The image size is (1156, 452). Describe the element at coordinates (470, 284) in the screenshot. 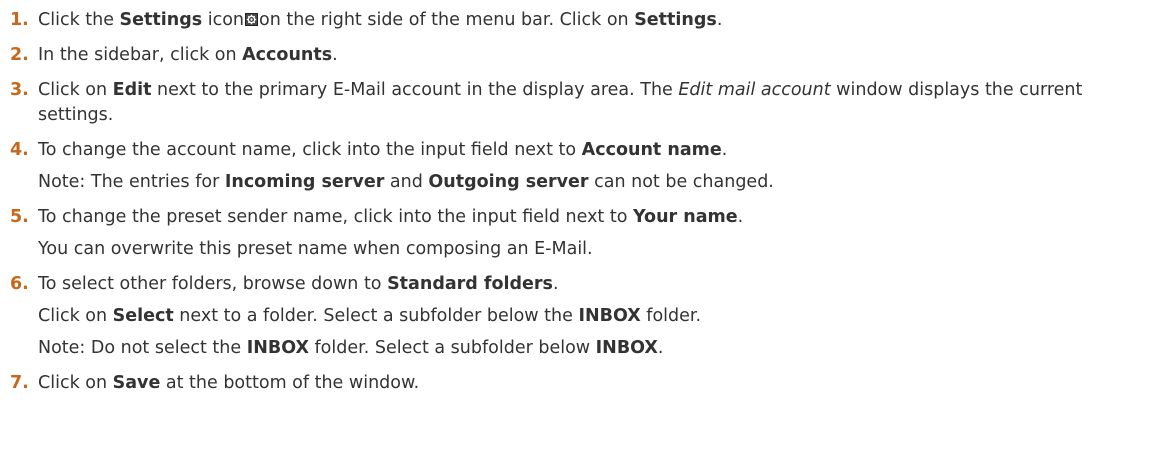

I see `ui-term: Standard folders` at that location.